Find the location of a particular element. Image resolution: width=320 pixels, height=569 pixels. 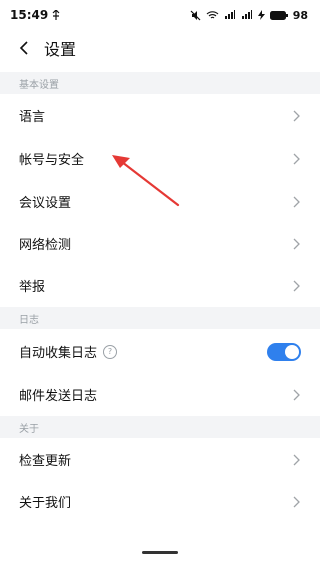

charging-icon is located at coordinates (261, 15).